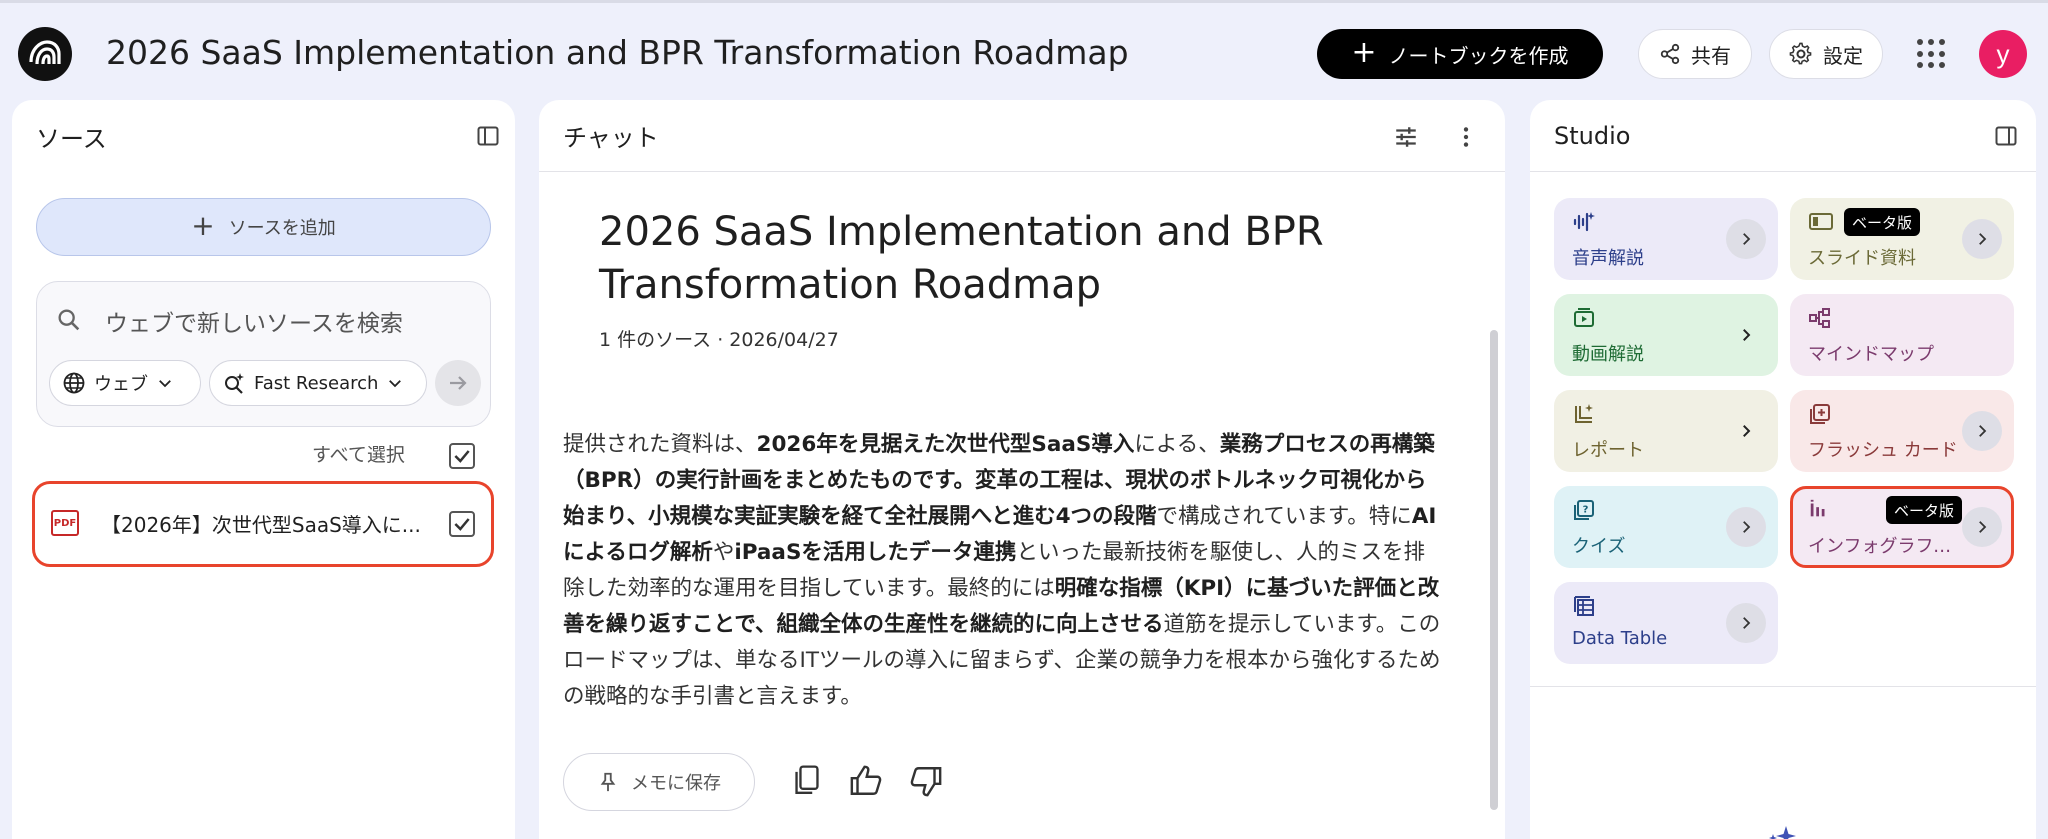 Image resolution: width=2048 pixels, height=839 pixels. I want to click on chat-panel-header: チャット, so click(1022, 136).